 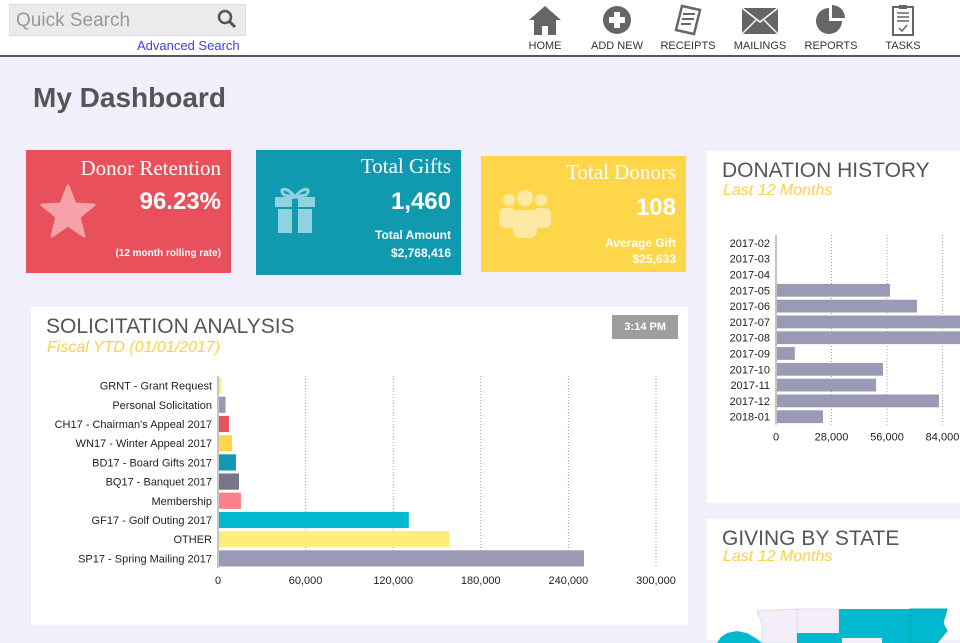 I want to click on nav-home: HOME, so click(x=545, y=28).